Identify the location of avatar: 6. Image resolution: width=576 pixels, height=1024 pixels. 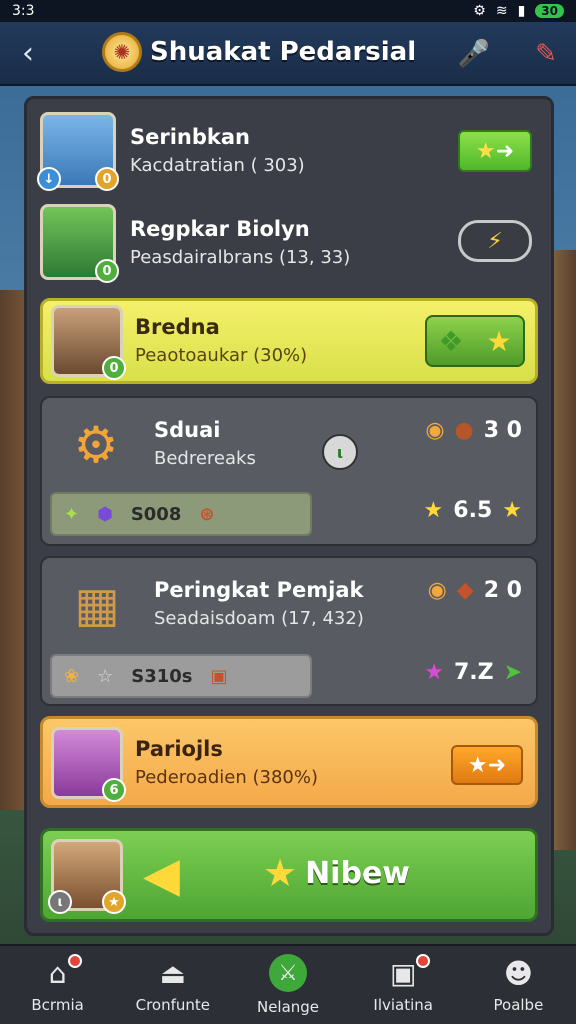
(88, 764).